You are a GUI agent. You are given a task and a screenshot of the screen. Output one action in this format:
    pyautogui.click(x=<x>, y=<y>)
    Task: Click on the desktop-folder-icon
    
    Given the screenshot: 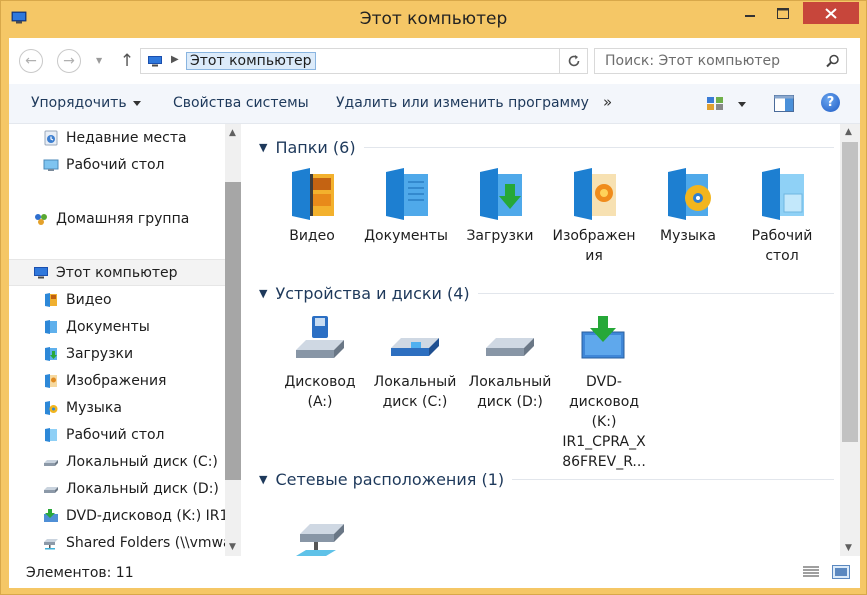 What is the action you would take?
    pyautogui.click(x=783, y=194)
    